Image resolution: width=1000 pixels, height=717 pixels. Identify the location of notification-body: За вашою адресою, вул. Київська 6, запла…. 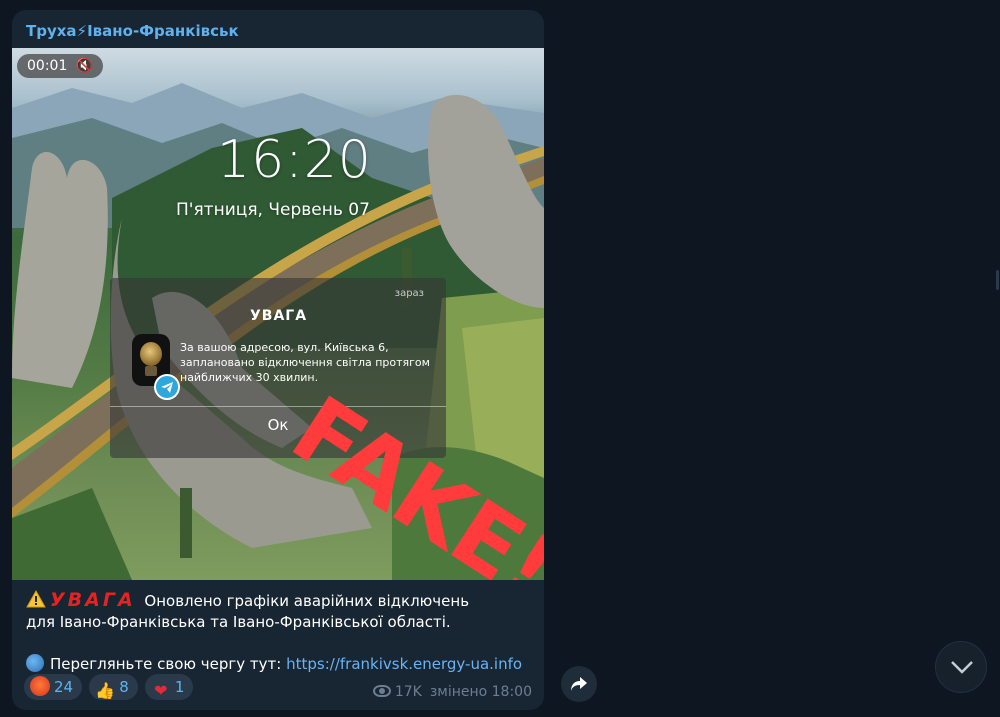
(305, 362).